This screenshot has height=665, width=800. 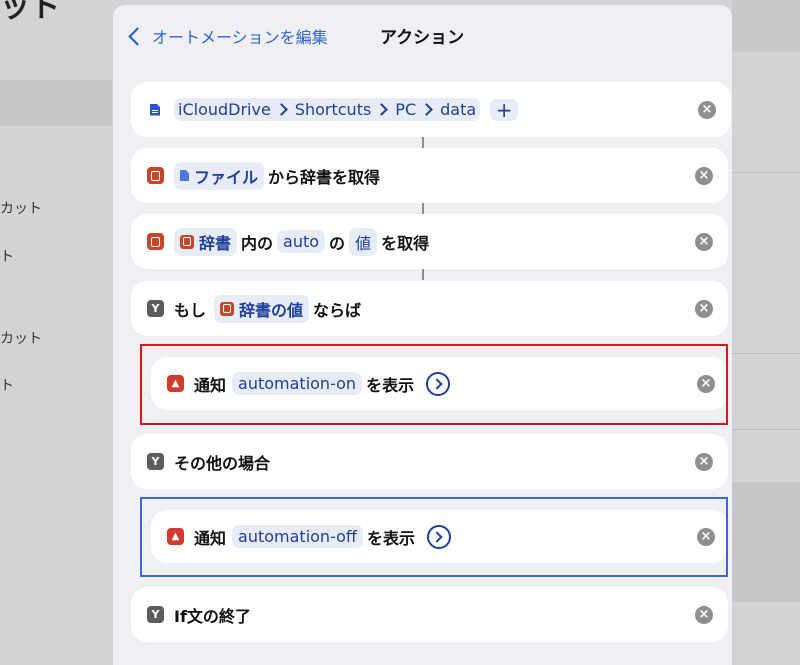 What do you see at coordinates (422, 38) in the screenshot?
I see `page-title: アクション` at bounding box center [422, 38].